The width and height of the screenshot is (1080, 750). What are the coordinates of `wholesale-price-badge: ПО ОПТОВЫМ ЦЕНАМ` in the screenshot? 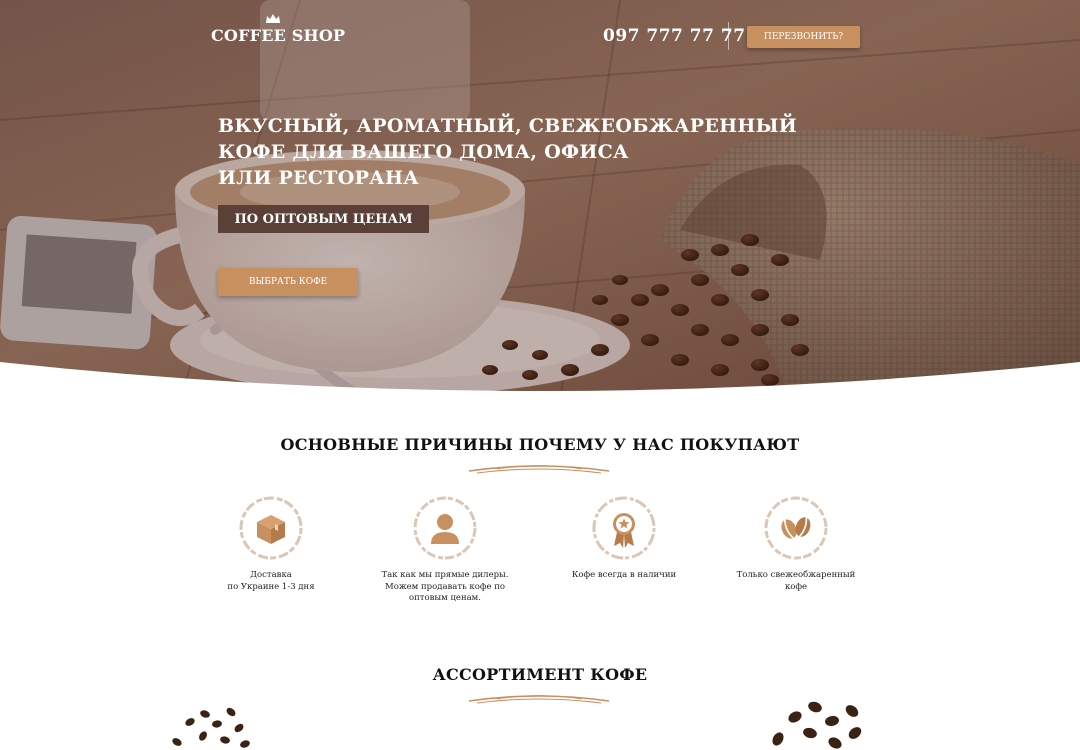 It's located at (323, 219).